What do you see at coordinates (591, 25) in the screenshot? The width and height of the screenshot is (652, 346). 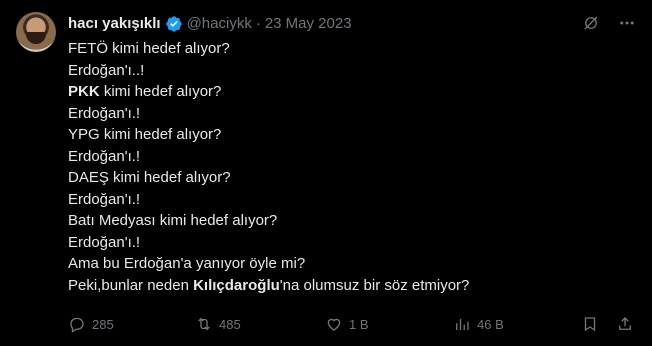 I see `grok-icon` at bounding box center [591, 25].